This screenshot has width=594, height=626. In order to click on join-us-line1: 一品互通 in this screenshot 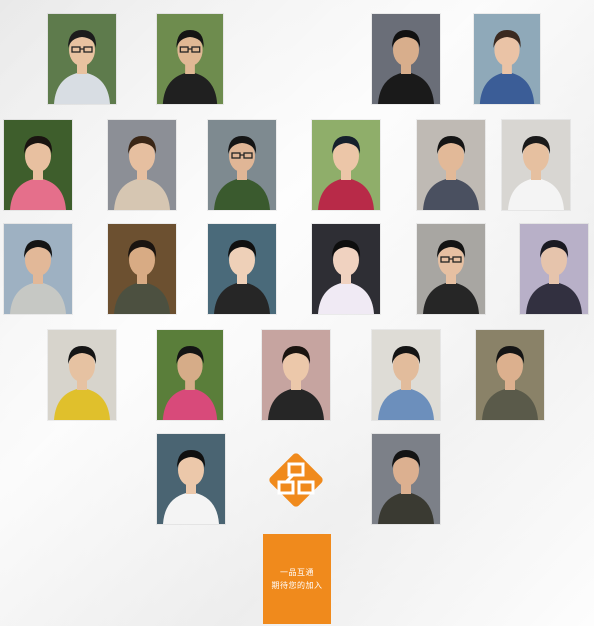, I will do `click(297, 572)`.